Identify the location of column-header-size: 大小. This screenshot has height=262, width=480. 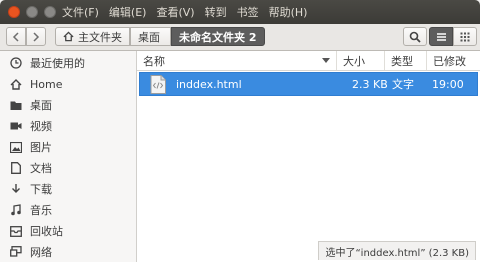
(361, 60).